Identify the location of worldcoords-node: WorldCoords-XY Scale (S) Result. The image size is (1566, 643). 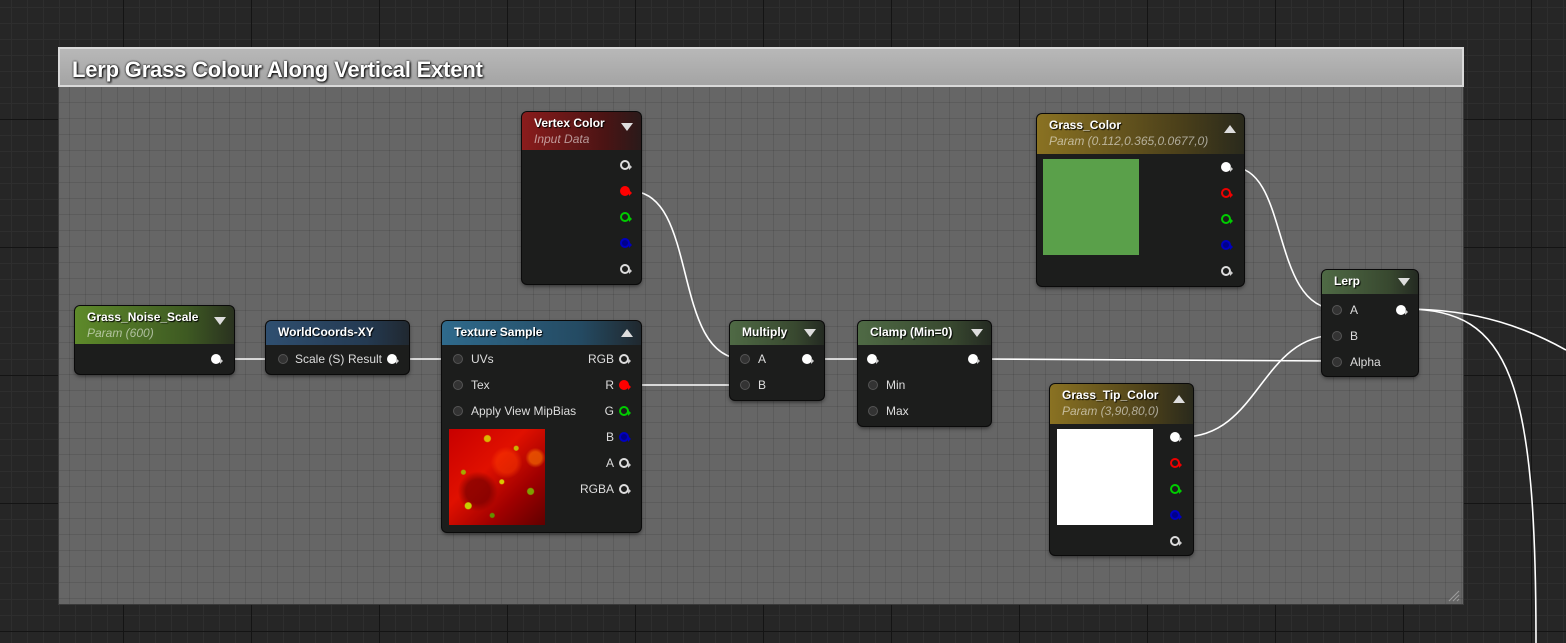
(337, 347).